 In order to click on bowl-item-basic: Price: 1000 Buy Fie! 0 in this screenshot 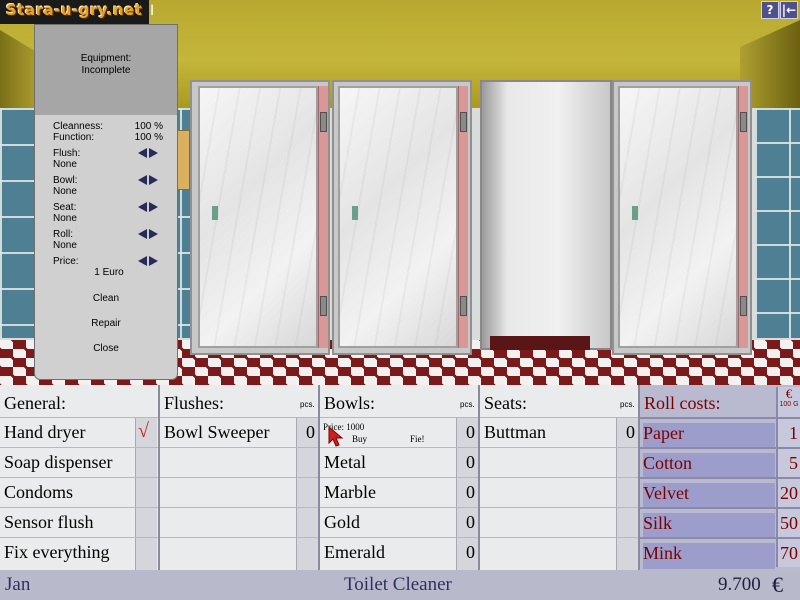, I will do `click(399, 432)`.